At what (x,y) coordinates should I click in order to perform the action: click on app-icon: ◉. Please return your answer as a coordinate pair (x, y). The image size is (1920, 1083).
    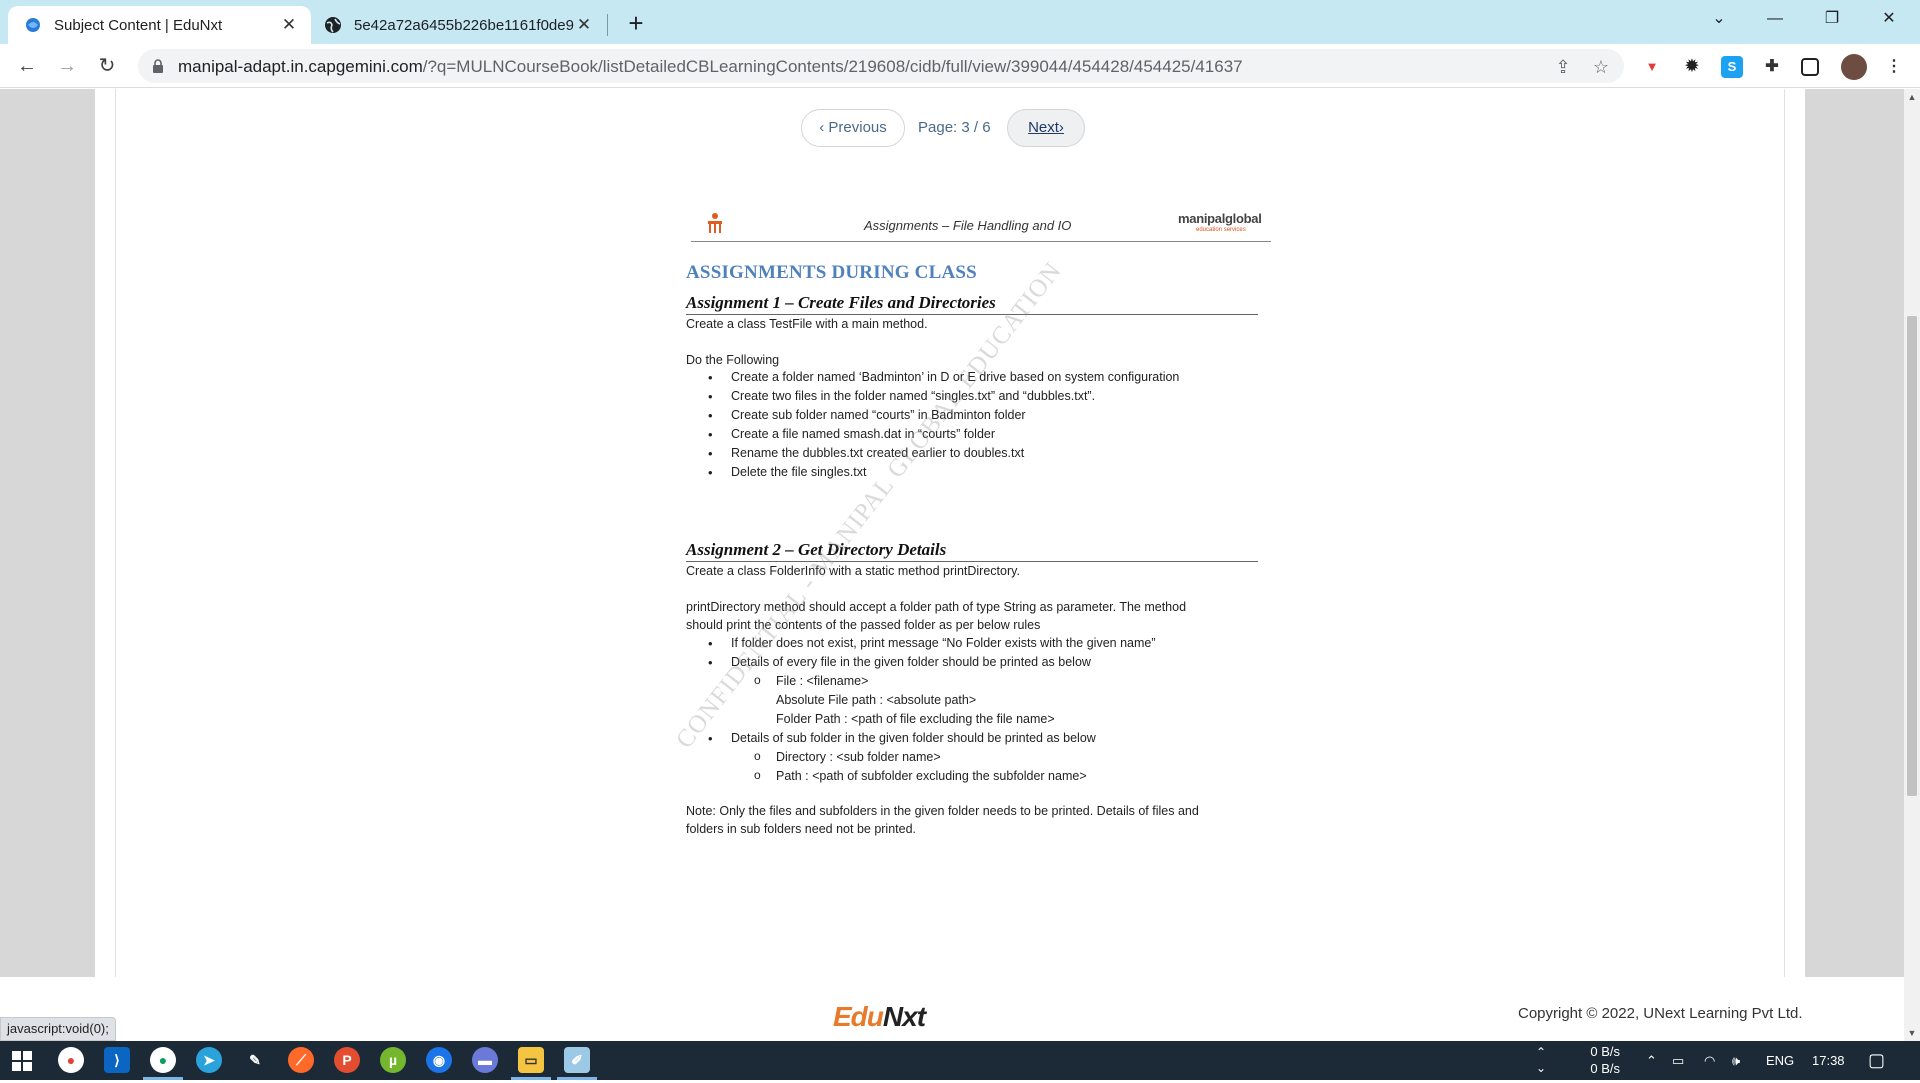
    Looking at the image, I should click on (439, 1060).